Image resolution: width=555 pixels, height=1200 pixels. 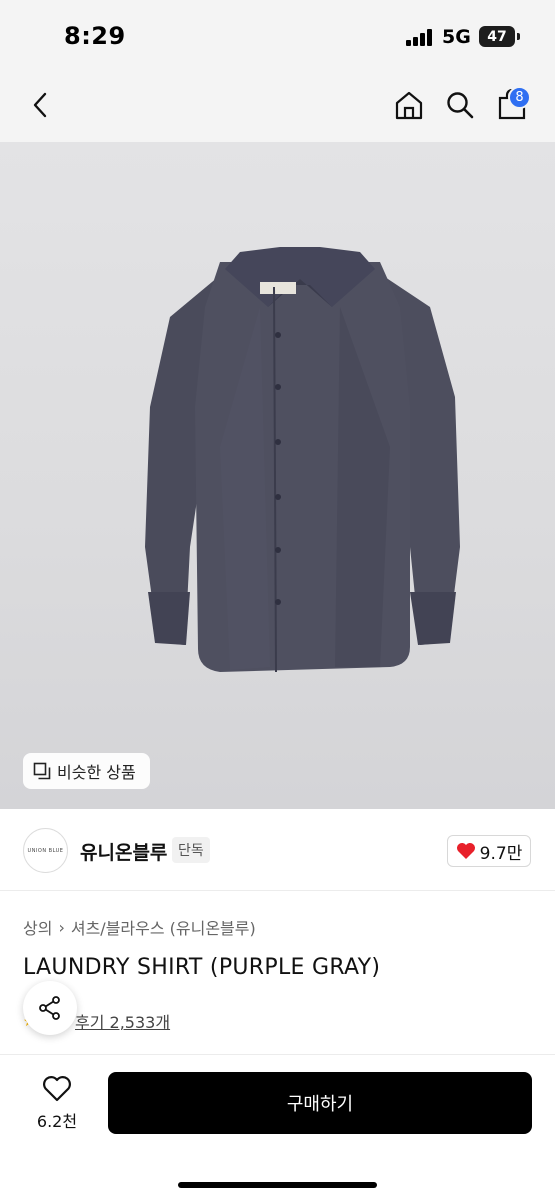 I want to click on home-button, so click(x=409, y=105).